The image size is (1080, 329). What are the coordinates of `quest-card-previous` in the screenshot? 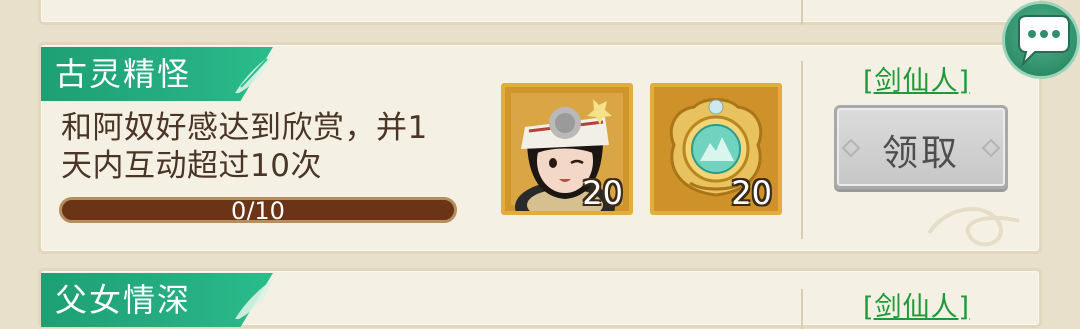 It's located at (540, 12).